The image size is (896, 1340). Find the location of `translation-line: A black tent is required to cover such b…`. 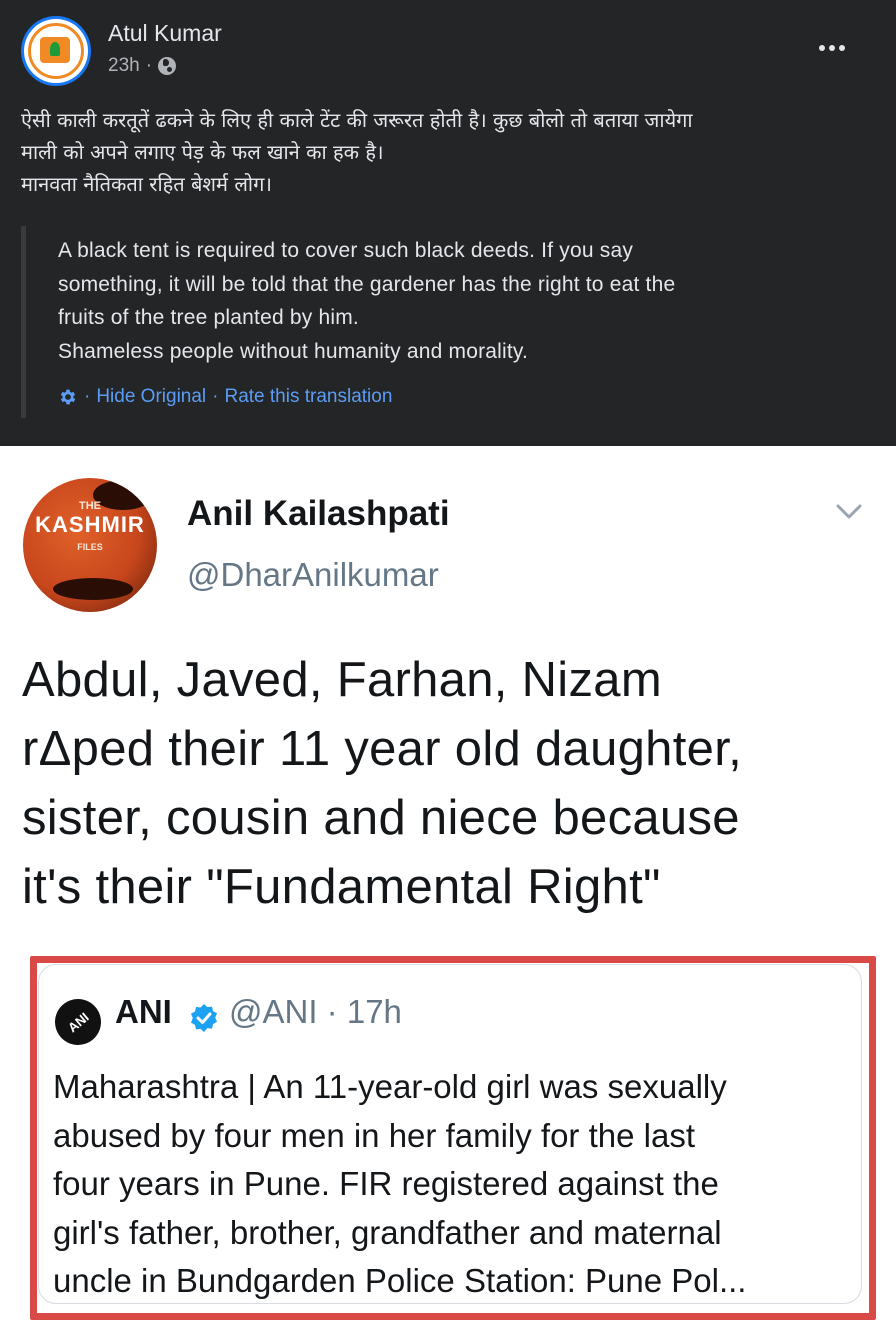

translation-line: A black tent is required to cover such b… is located at coordinates (346, 250).